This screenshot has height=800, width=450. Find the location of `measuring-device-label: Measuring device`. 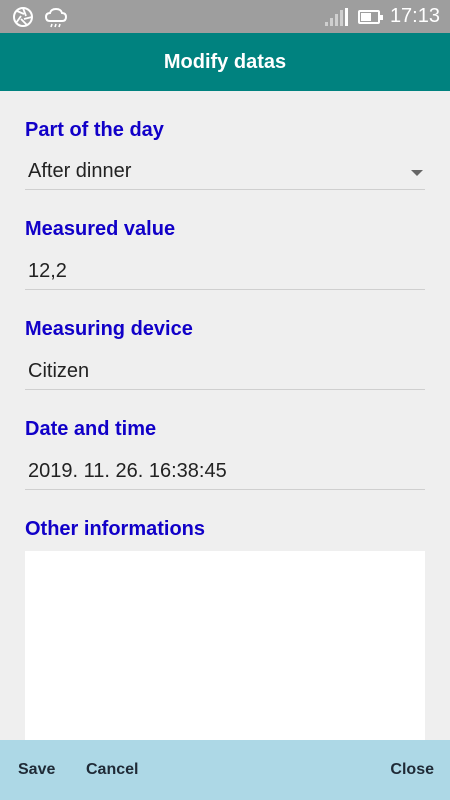

measuring-device-label: Measuring device is located at coordinates (109, 329).